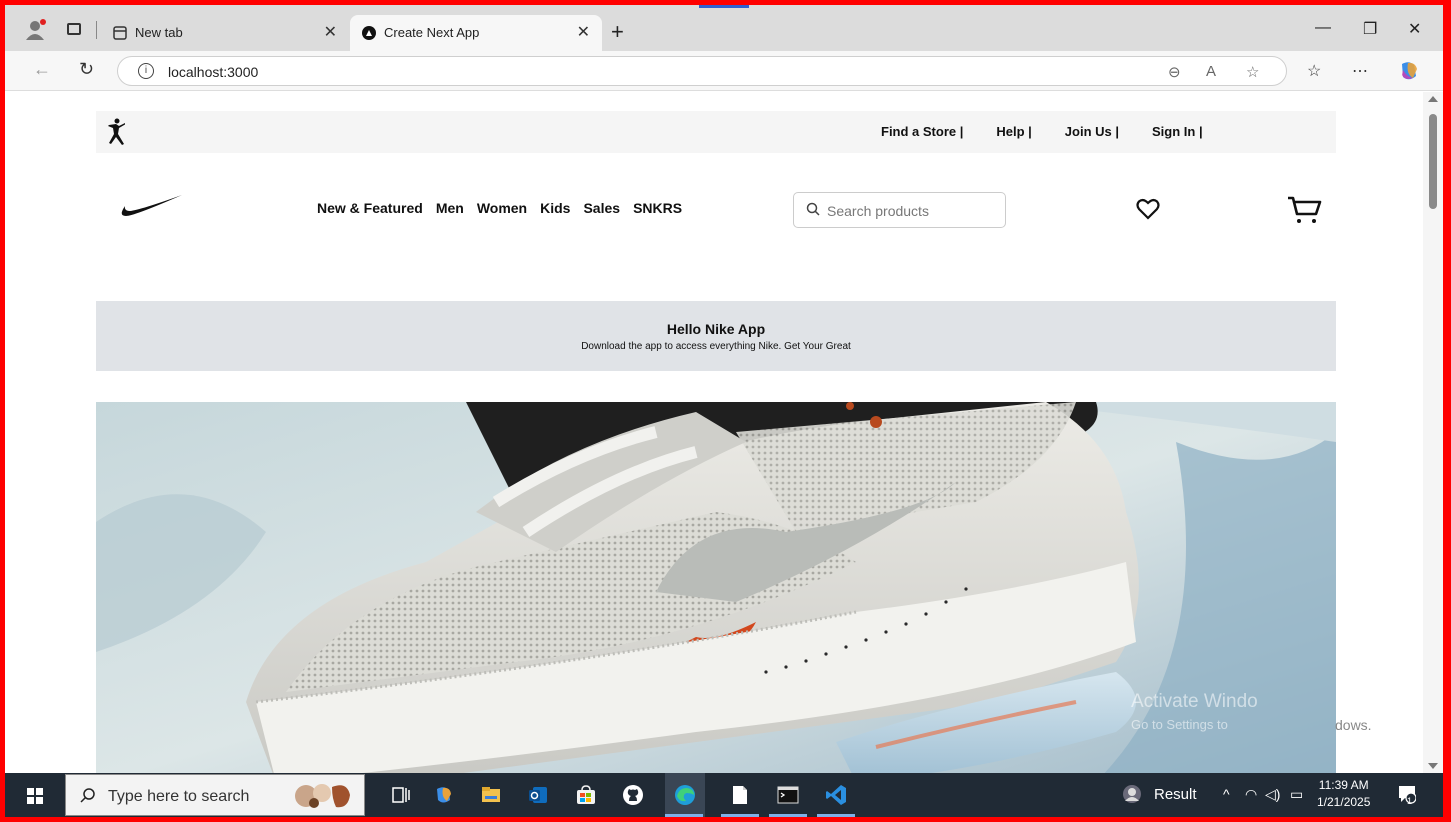  Describe the element at coordinates (922, 131) in the screenshot. I see `find-store-link: Find a Store |` at that location.